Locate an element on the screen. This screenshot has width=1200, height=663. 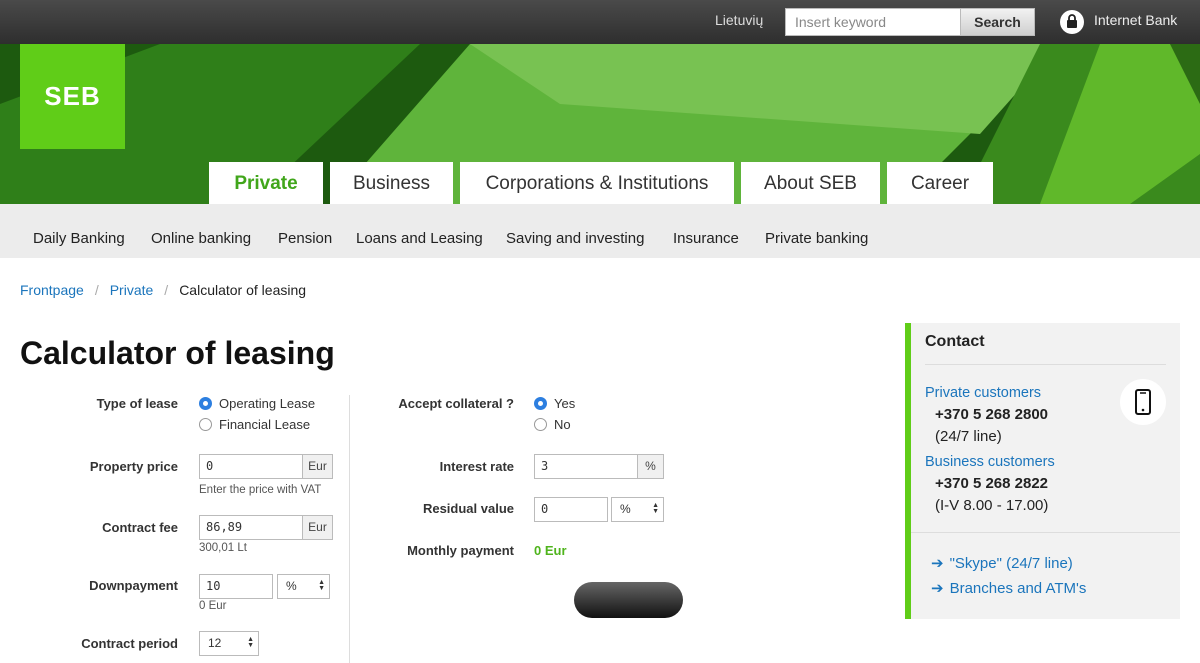
language-link: Lietuvių is located at coordinates (739, 20).